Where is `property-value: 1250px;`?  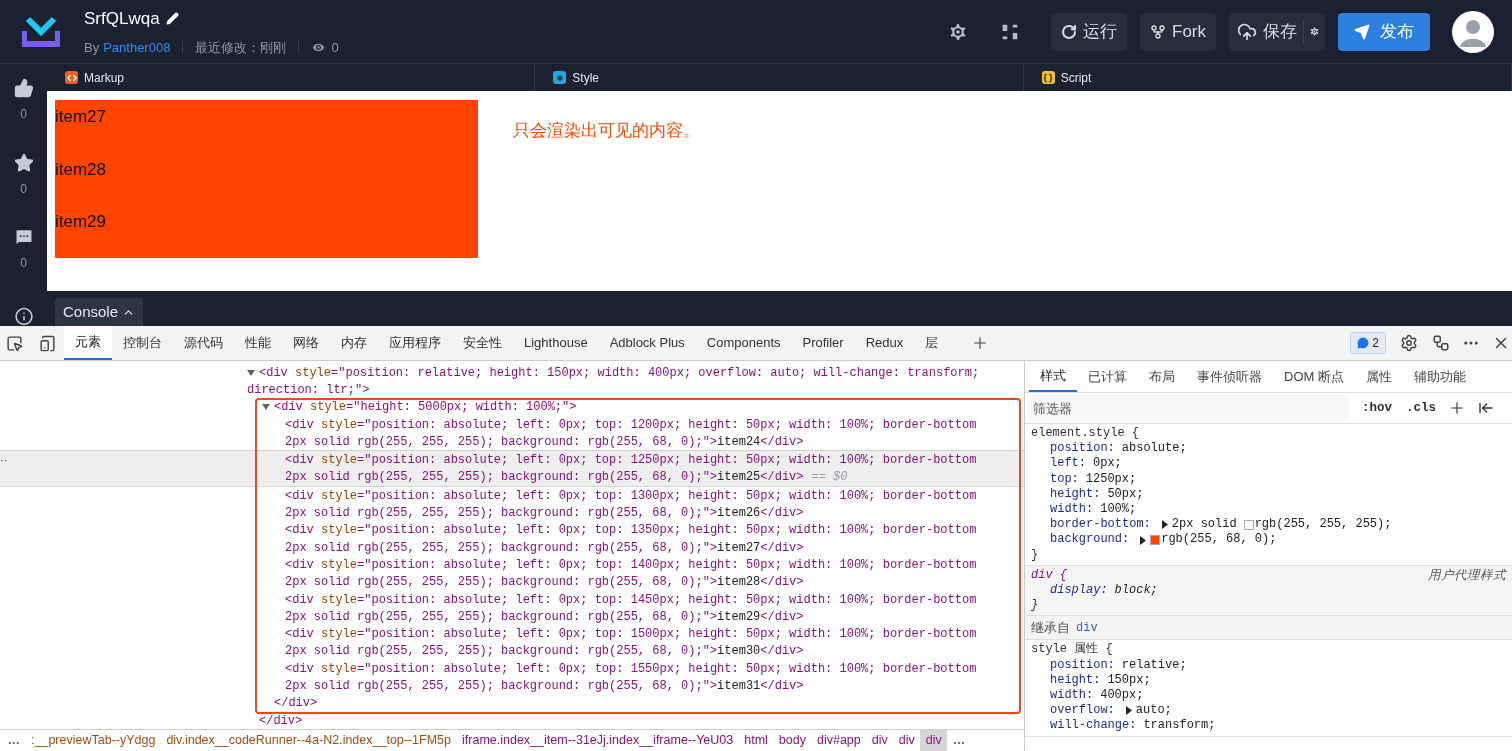
property-value: 1250px; is located at coordinates (1111, 479).